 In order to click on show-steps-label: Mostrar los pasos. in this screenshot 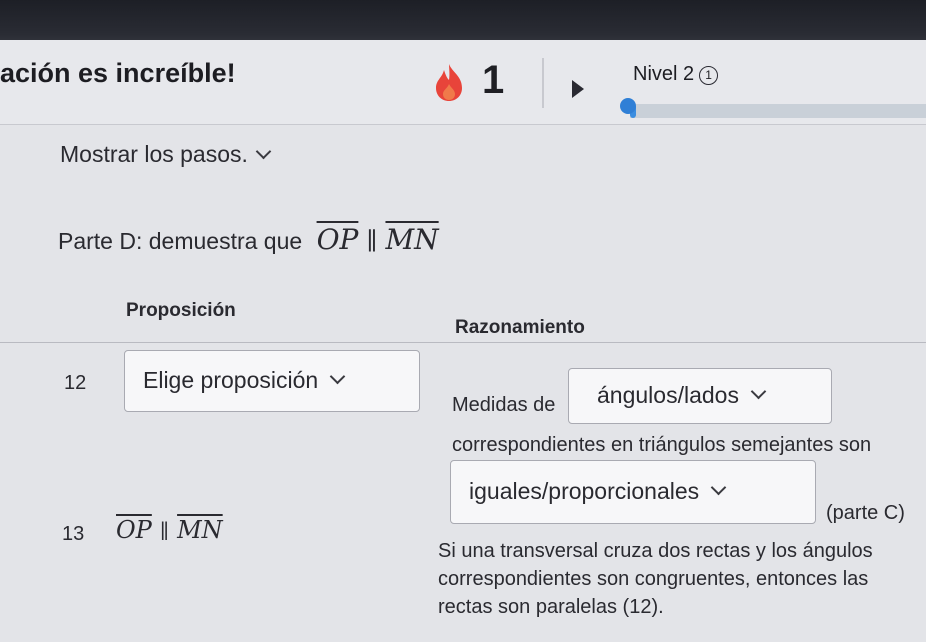, I will do `click(154, 154)`.